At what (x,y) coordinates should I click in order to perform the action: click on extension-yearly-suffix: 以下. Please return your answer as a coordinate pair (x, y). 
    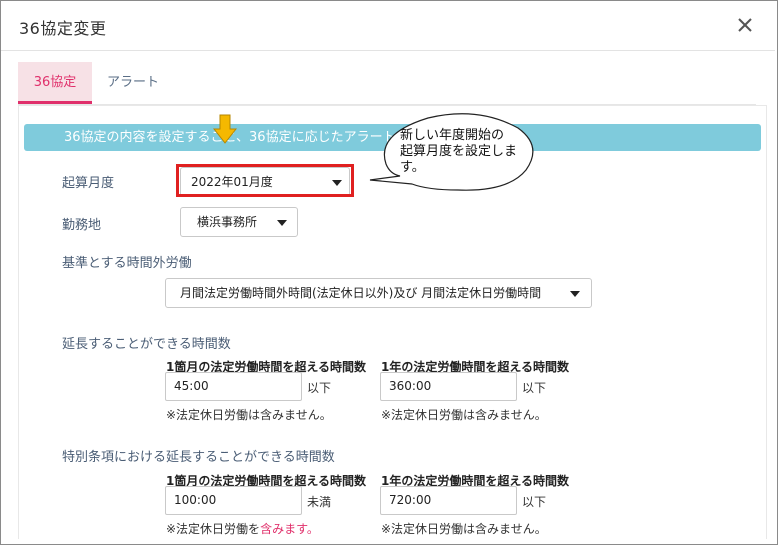
    Looking at the image, I should click on (534, 388).